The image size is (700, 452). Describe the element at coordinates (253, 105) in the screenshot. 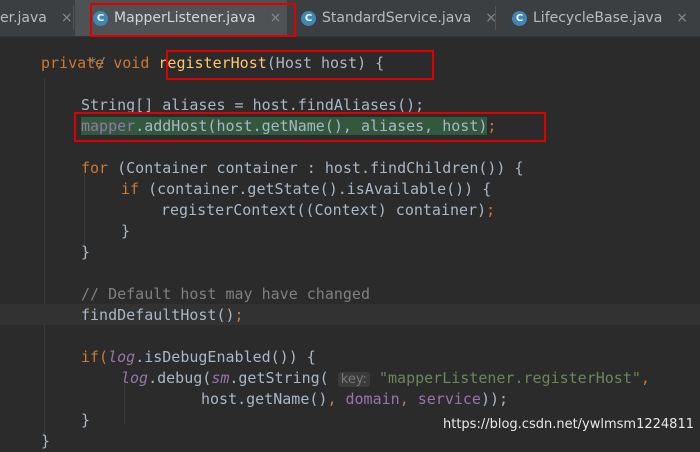

I see `code-line: String[] aliases = host.findAliases();` at that location.